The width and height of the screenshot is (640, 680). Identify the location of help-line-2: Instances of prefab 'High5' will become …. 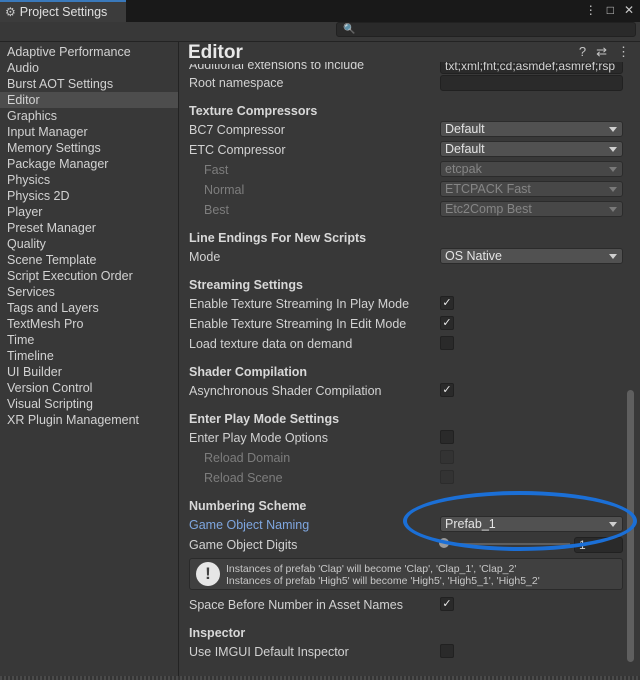
(383, 581).